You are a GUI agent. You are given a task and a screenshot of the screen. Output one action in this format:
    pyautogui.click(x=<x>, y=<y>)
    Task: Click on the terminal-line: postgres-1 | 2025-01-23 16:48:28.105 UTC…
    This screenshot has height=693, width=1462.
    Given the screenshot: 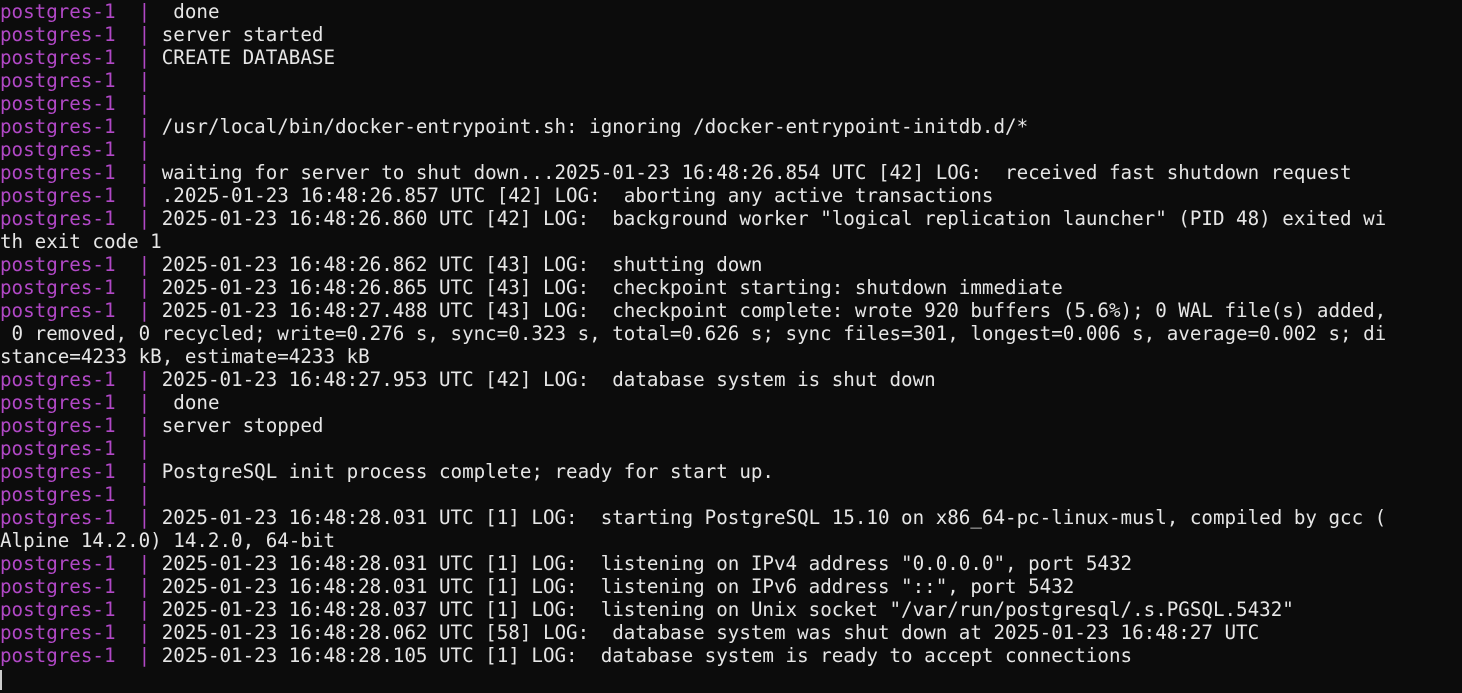 What is the action you would take?
    pyautogui.click(x=731, y=655)
    